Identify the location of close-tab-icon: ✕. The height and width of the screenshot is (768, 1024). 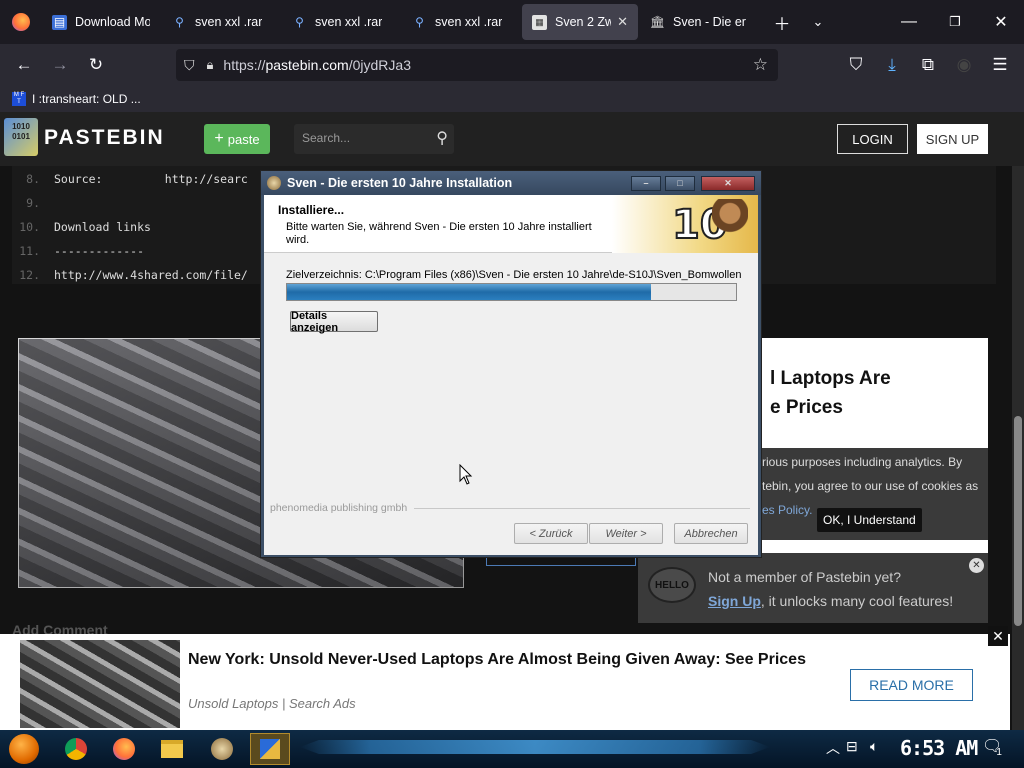
(622, 22).